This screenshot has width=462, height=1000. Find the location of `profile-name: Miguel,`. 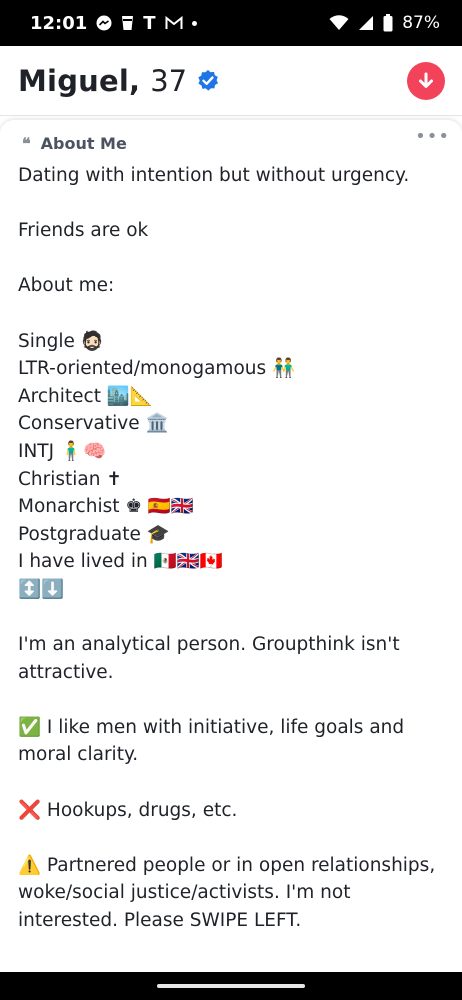

profile-name: Miguel, is located at coordinates (79, 80).